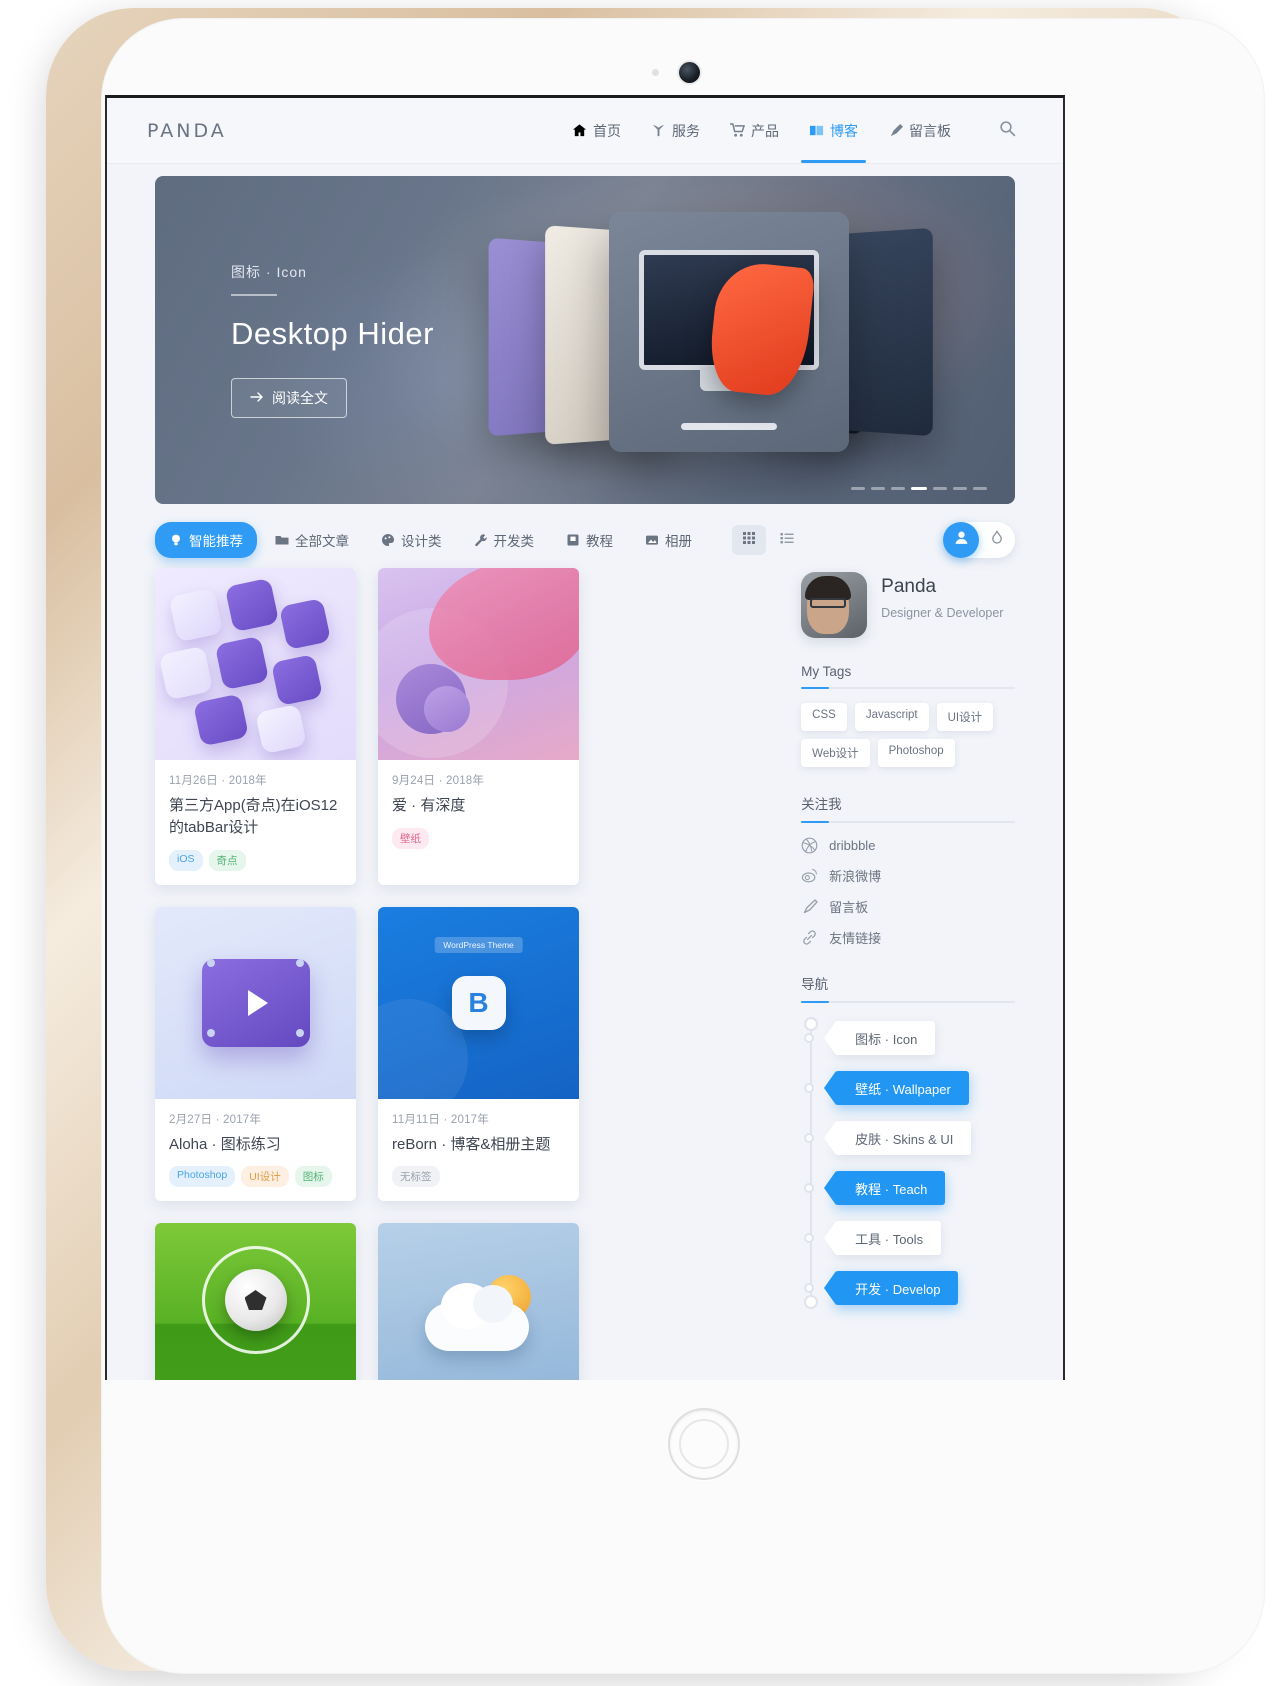 The width and height of the screenshot is (1275, 1686). I want to click on droplet-icon, so click(997, 540).